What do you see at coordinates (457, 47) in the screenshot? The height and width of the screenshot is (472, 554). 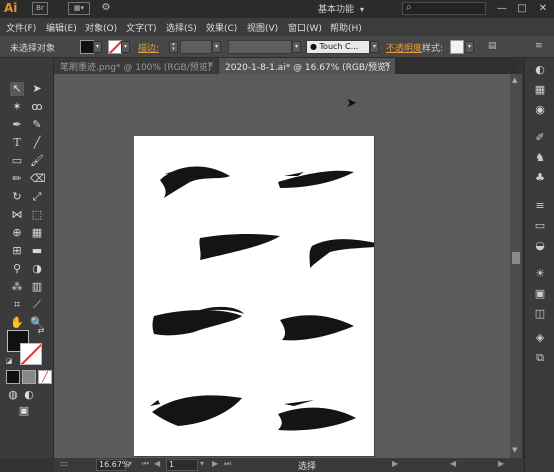 I see `graphic-style-swatch` at bounding box center [457, 47].